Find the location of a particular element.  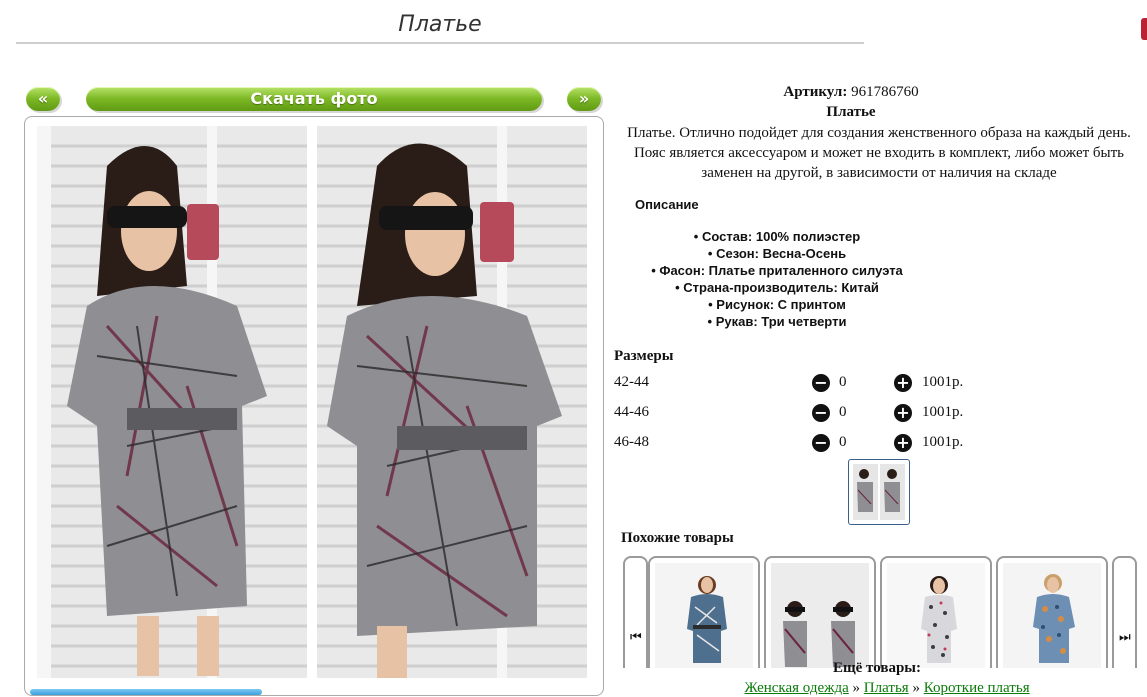

spec-item: Фасон: Платье приталенного силуэта is located at coordinates (777, 270).